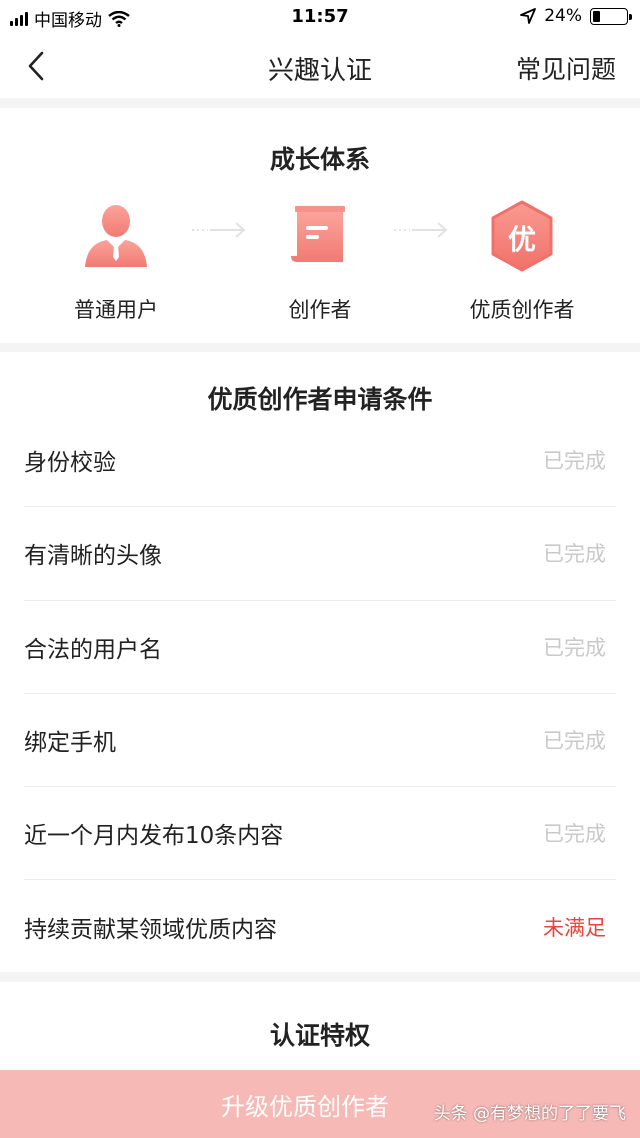 Image resolution: width=640 pixels, height=1138 pixels. Describe the element at coordinates (116, 236) in the screenshot. I see `person-icon` at that location.